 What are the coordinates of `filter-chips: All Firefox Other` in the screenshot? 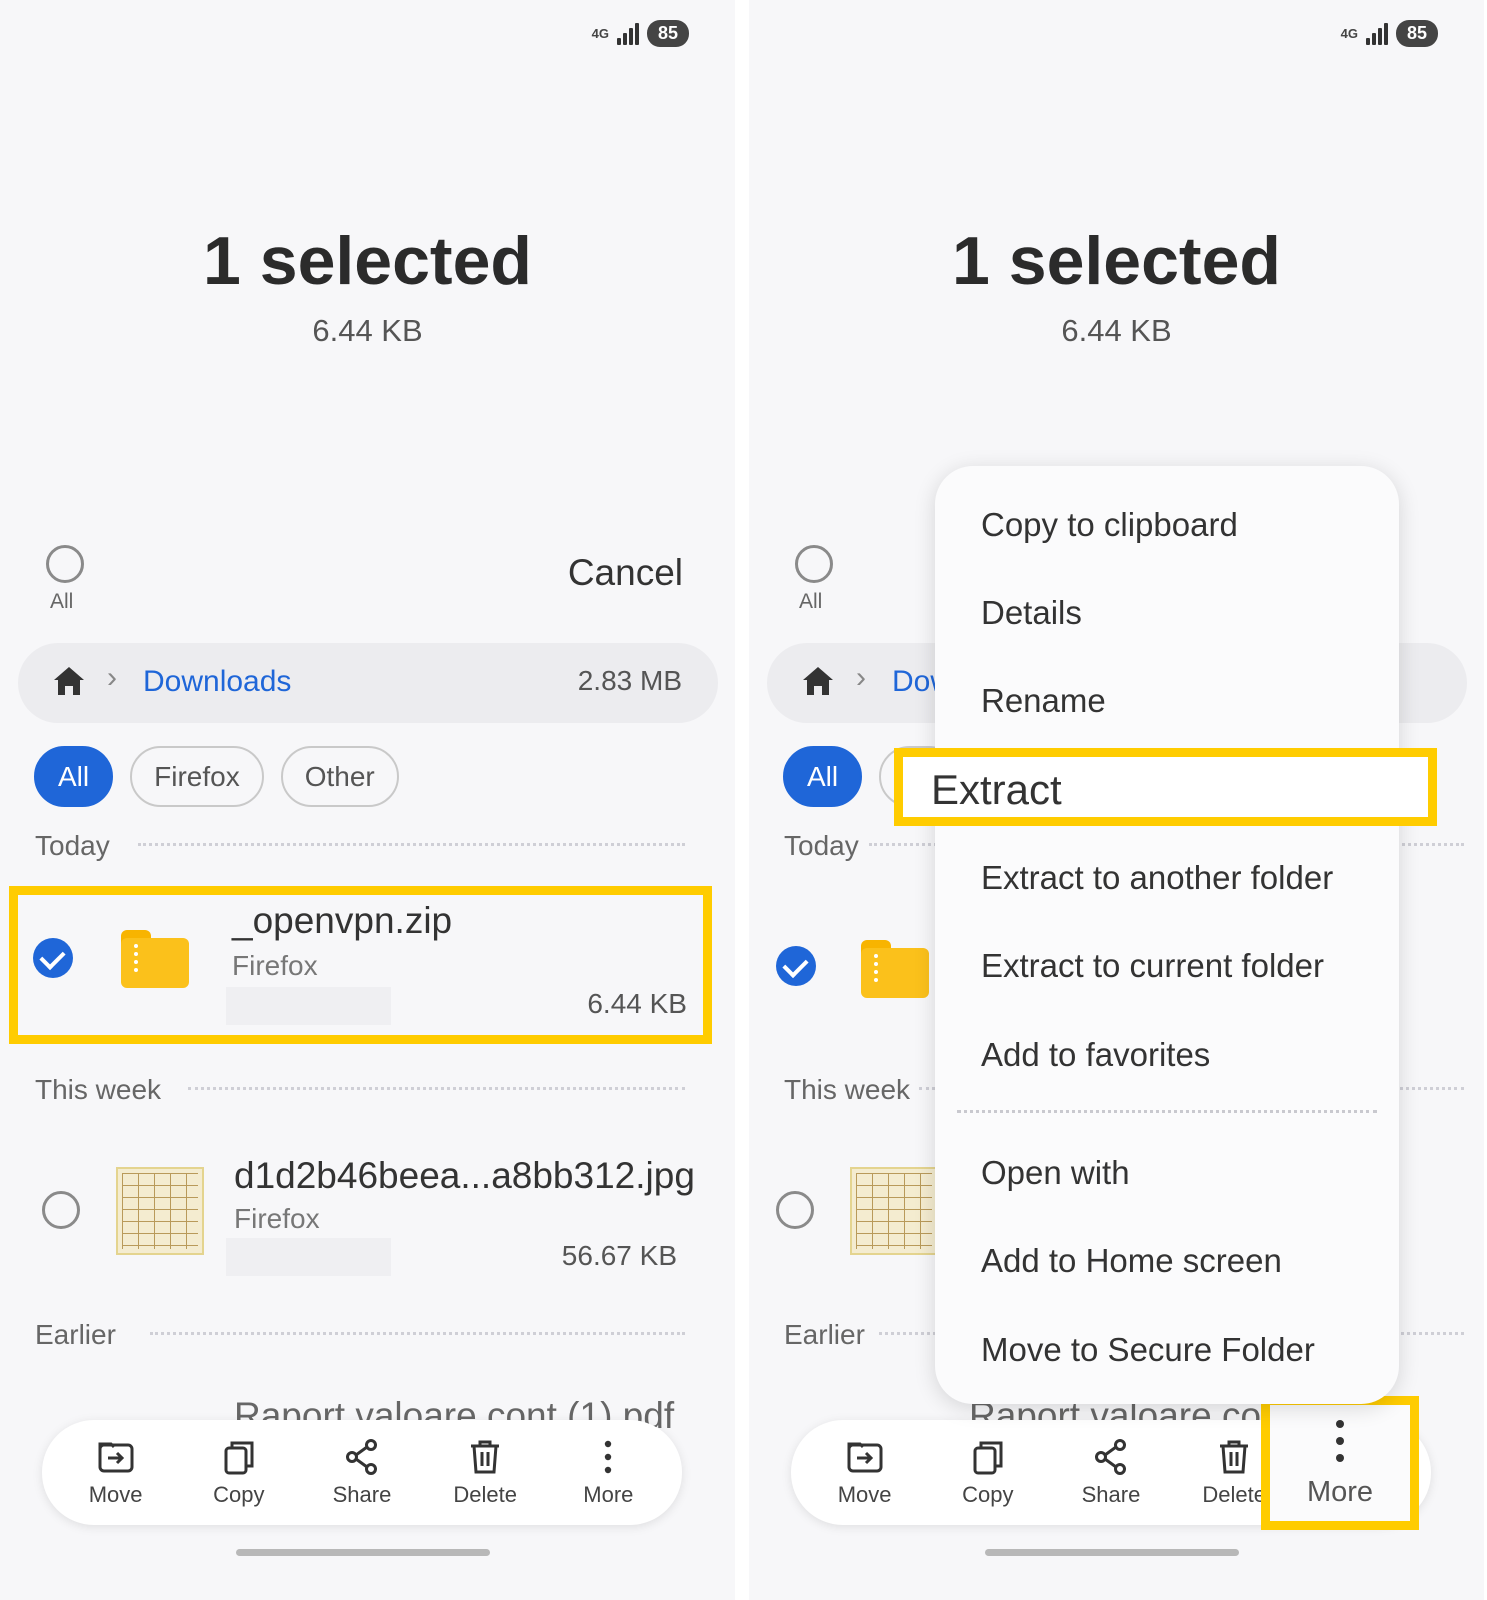 It's located at (216, 776).